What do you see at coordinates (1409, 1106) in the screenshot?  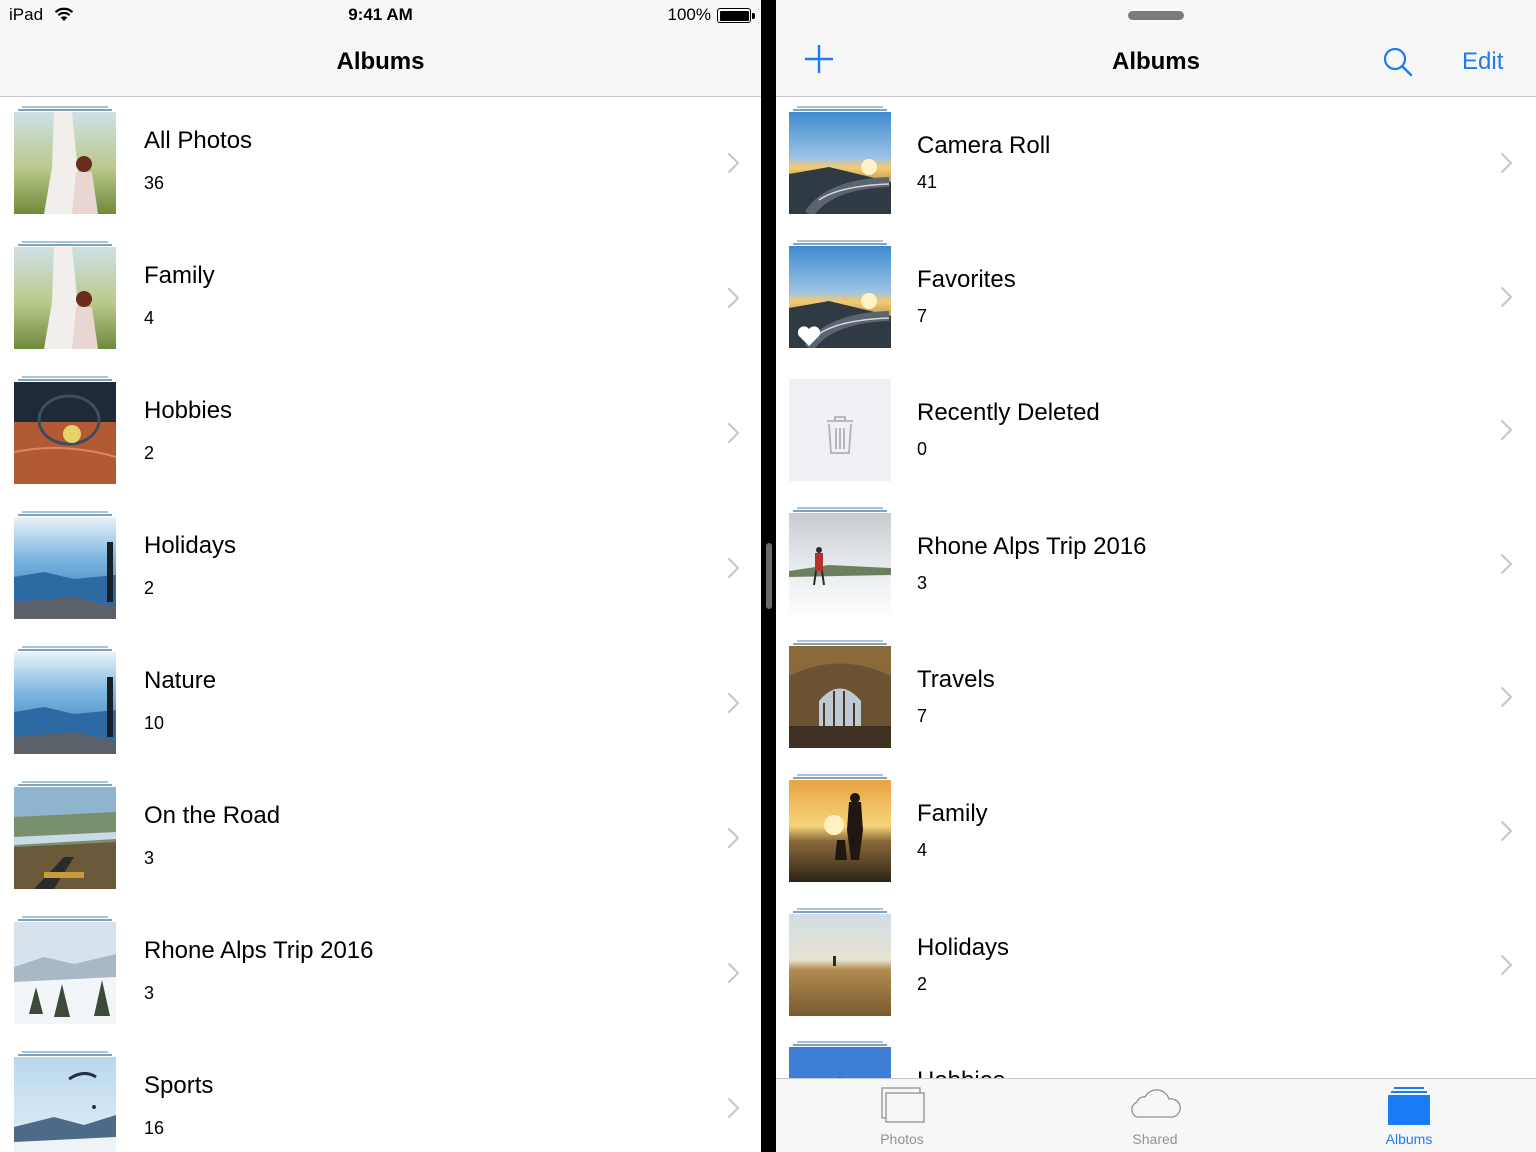 I see `albums-icon` at bounding box center [1409, 1106].